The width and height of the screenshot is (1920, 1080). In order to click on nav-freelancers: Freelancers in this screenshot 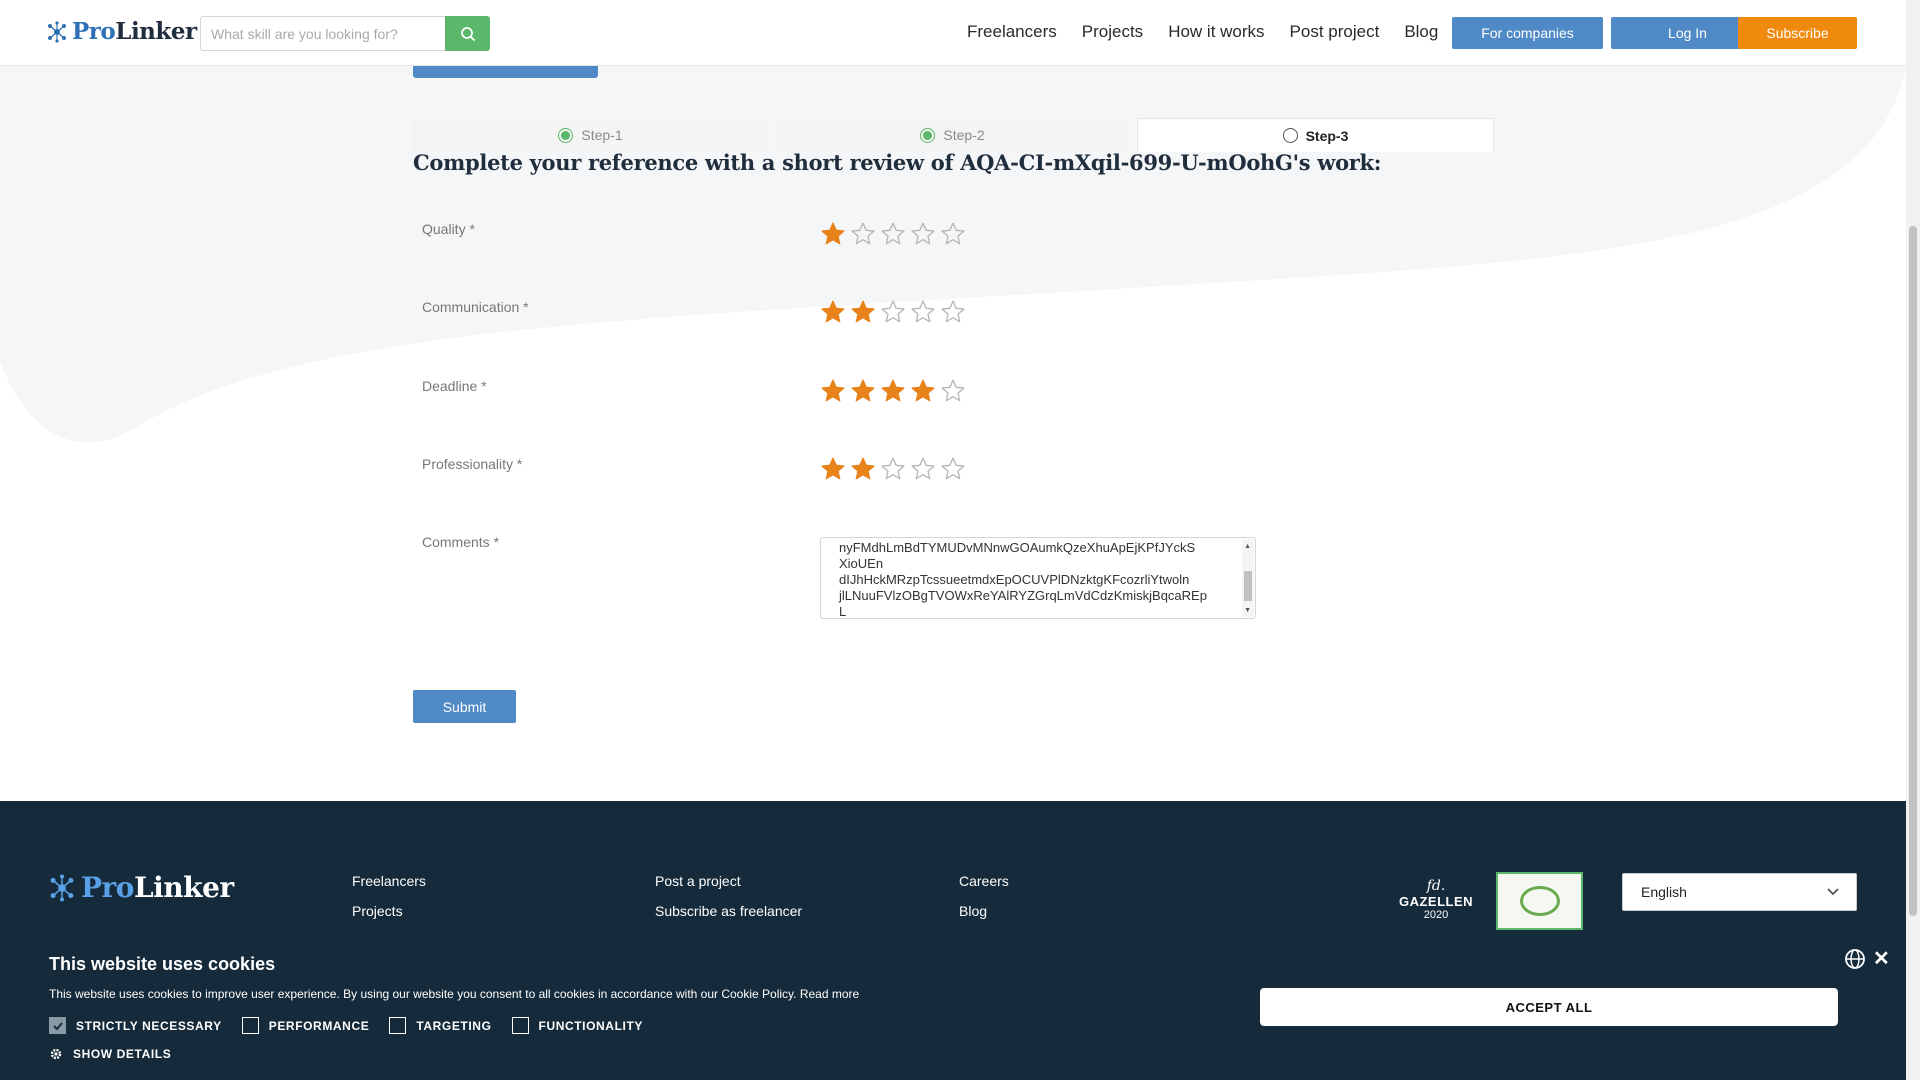, I will do `click(1012, 32)`.